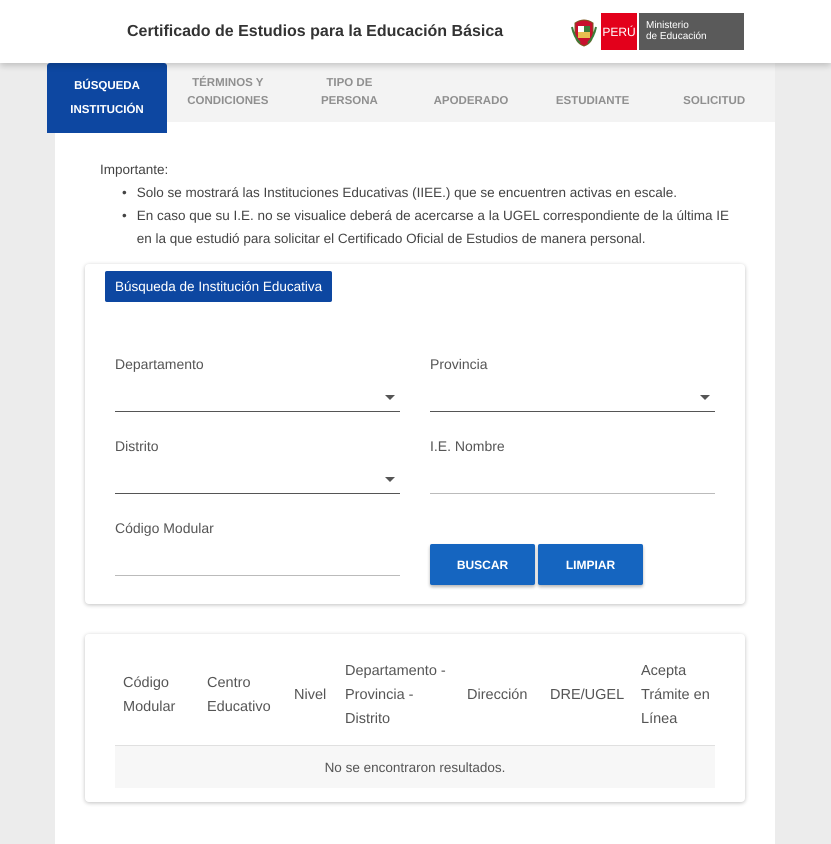  Describe the element at coordinates (315, 31) in the screenshot. I see `page-title: Certificado de Estudios para la Educación Básica` at that location.